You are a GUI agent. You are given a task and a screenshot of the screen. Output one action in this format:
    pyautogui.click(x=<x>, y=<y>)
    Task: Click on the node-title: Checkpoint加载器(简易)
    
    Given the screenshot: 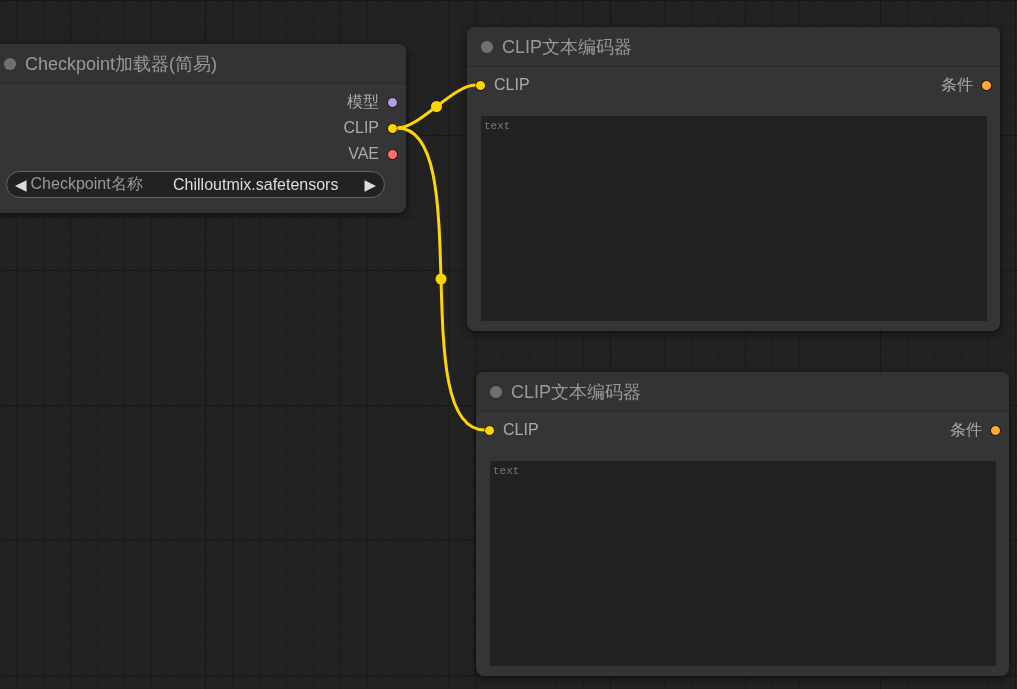 What is the action you would take?
    pyautogui.click(x=121, y=64)
    